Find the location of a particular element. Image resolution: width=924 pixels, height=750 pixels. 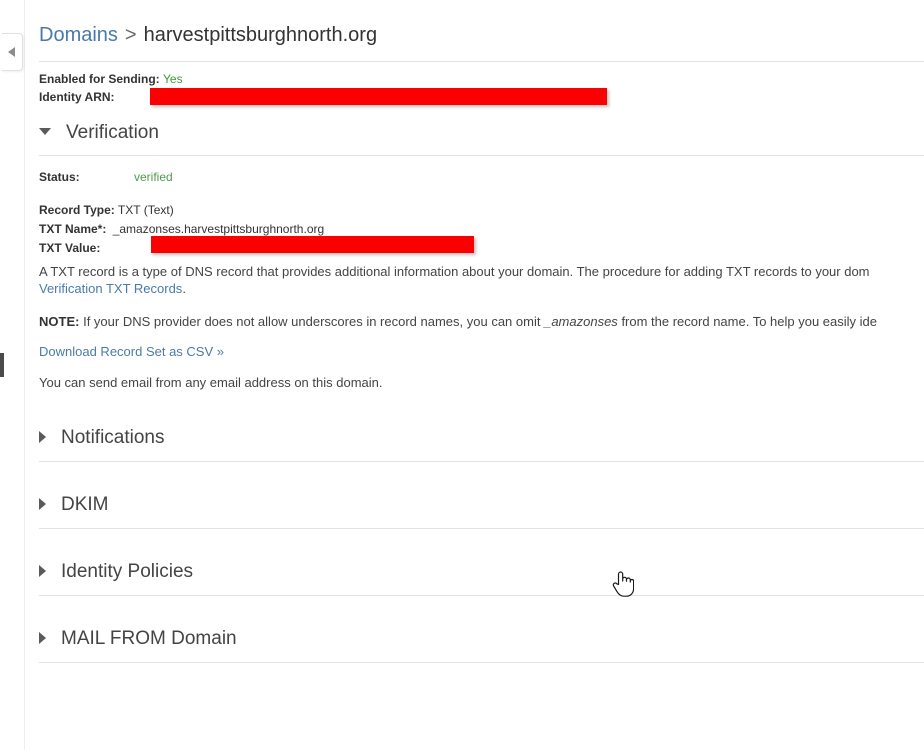

enabled-for-sending-value: Yes is located at coordinates (173, 79).